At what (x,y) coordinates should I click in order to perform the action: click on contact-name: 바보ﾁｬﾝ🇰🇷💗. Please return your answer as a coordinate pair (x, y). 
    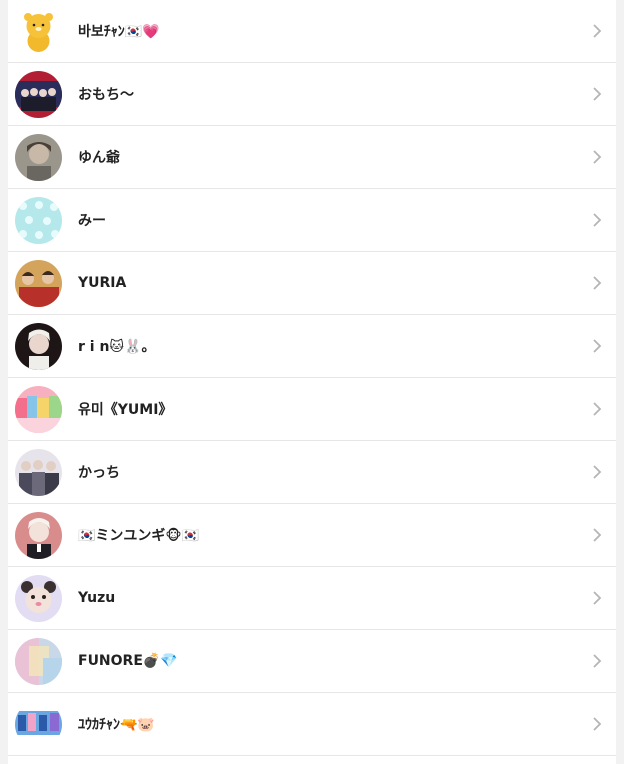
    Looking at the image, I should click on (119, 32).